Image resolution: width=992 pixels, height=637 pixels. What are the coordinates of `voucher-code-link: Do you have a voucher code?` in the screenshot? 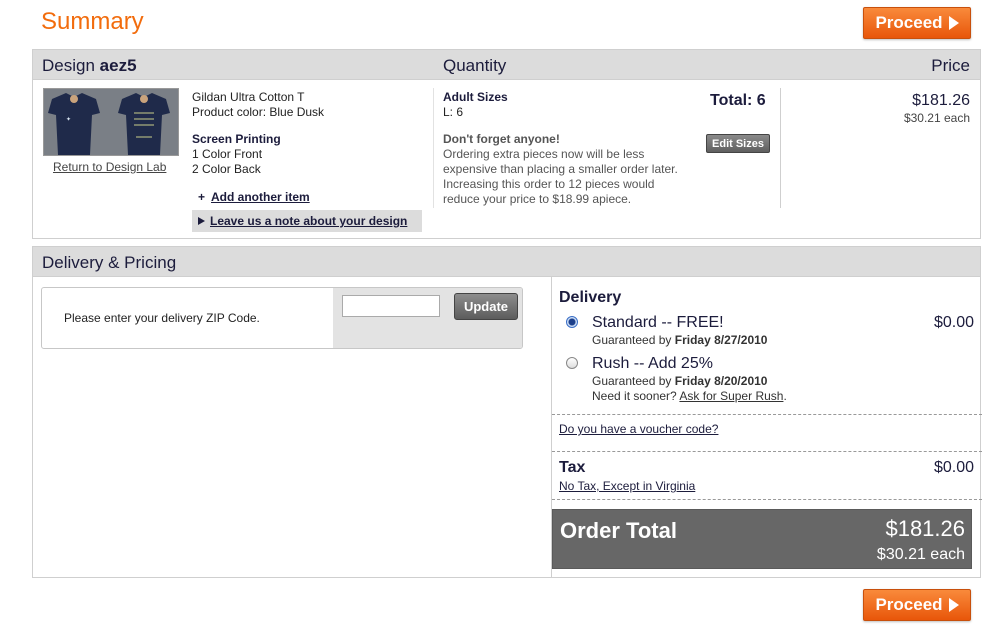 It's located at (638, 429).